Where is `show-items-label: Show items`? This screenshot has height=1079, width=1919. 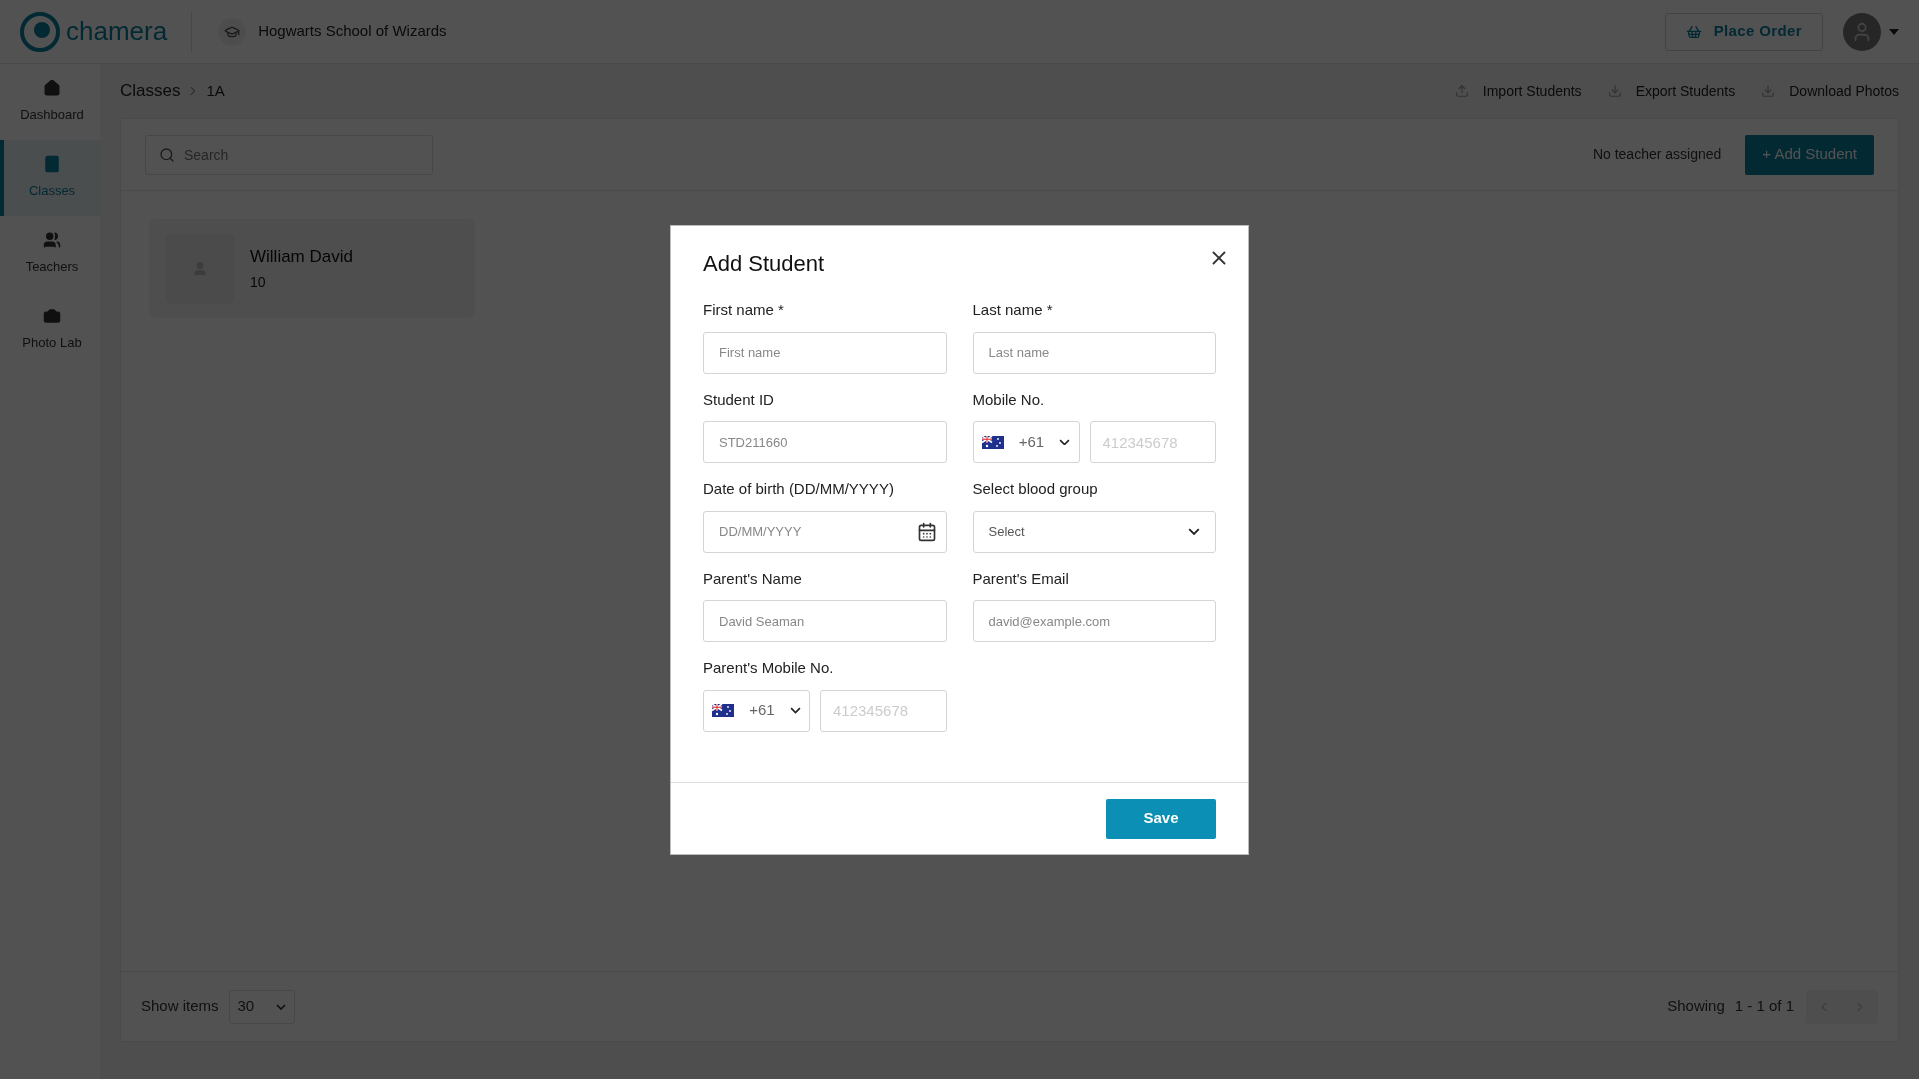
show-items-label: Show items is located at coordinates (180, 1006).